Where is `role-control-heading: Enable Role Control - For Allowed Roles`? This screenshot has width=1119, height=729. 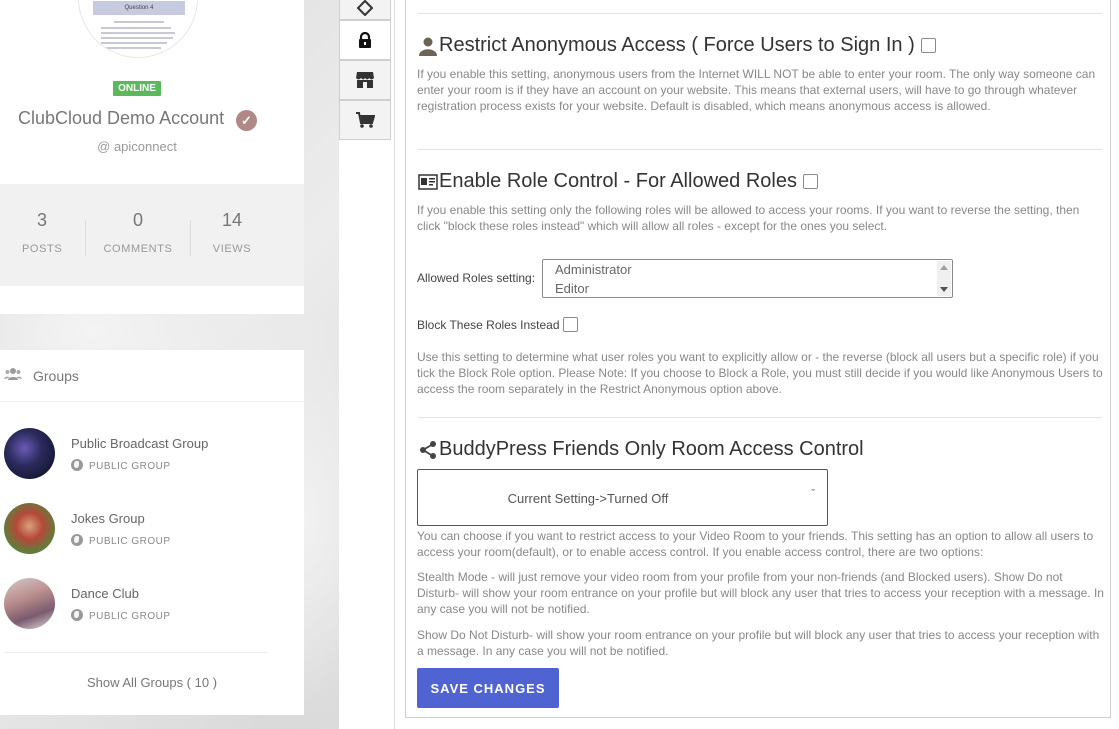 role-control-heading: Enable Role Control - For Allowed Roles is located at coordinates (618, 181).